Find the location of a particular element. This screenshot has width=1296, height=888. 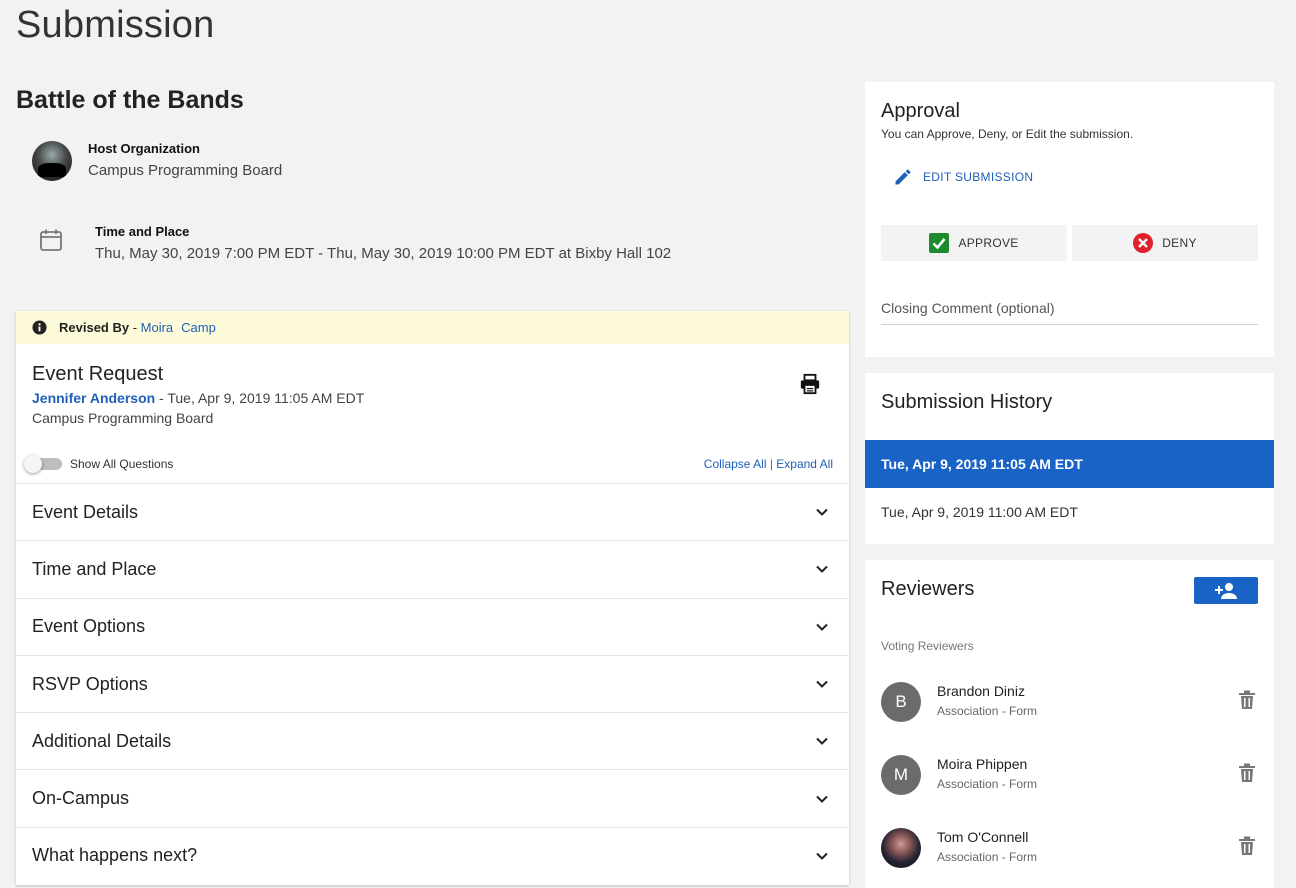

close-circle-icon is located at coordinates (1143, 243).